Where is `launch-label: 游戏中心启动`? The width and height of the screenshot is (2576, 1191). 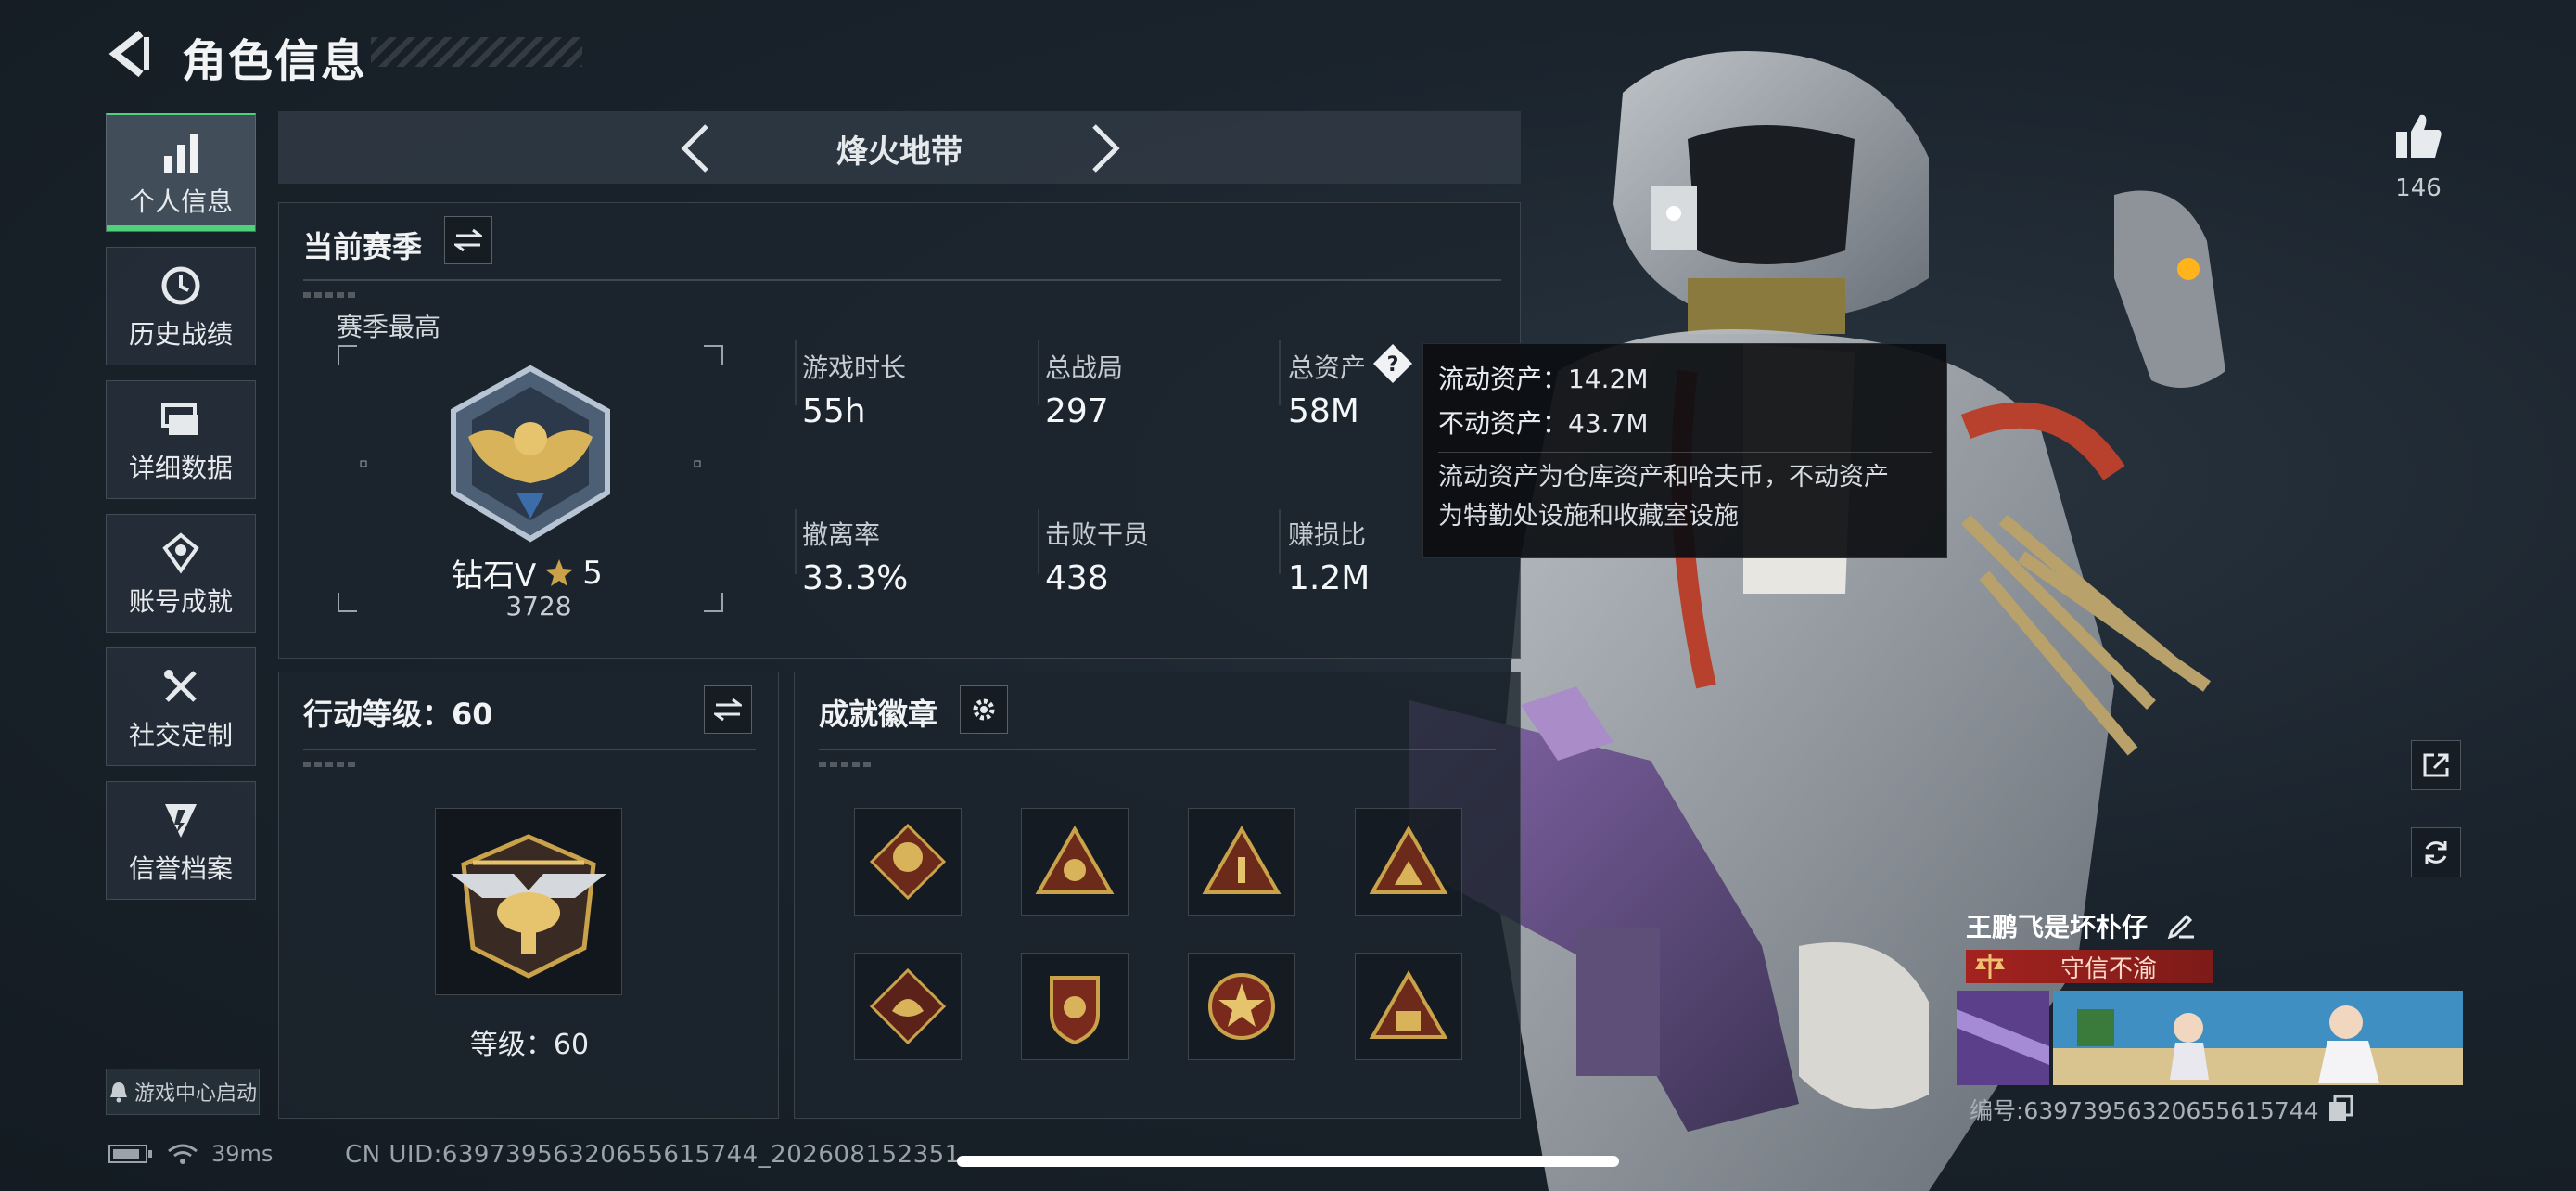
launch-label: 游戏中心启动 is located at coordinates (196, 1094).